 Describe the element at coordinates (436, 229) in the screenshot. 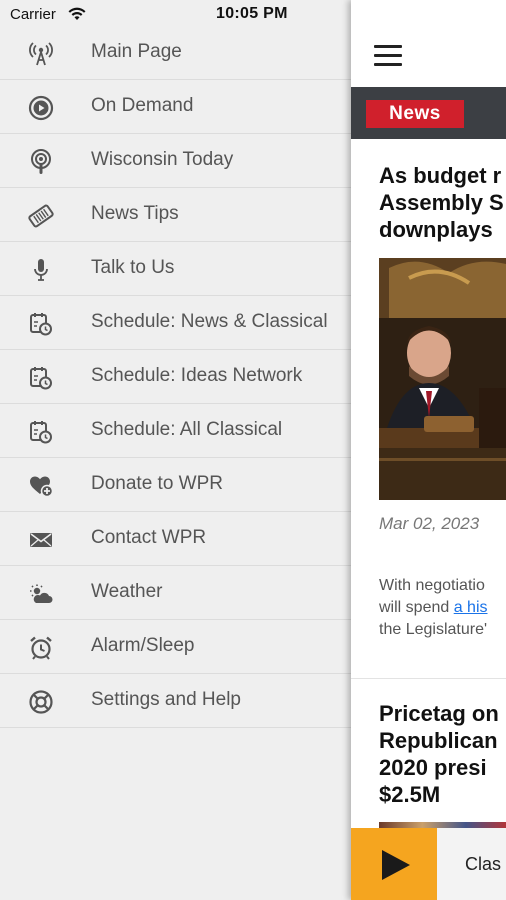

I see `article-title-line: downplays` at that location.